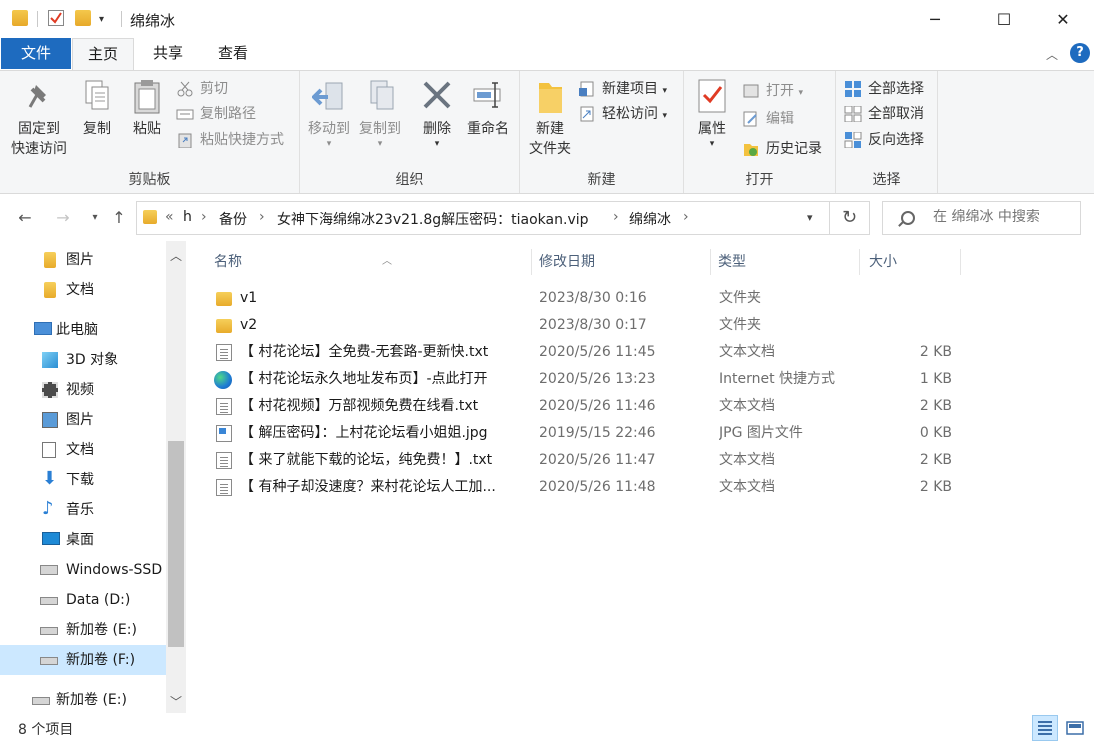 Image resolution: width=1094 pixels, height=743 pixels. Describe the element at coordinates (56, 18) in the screenshot. I see `properties-check-icon` at that location.